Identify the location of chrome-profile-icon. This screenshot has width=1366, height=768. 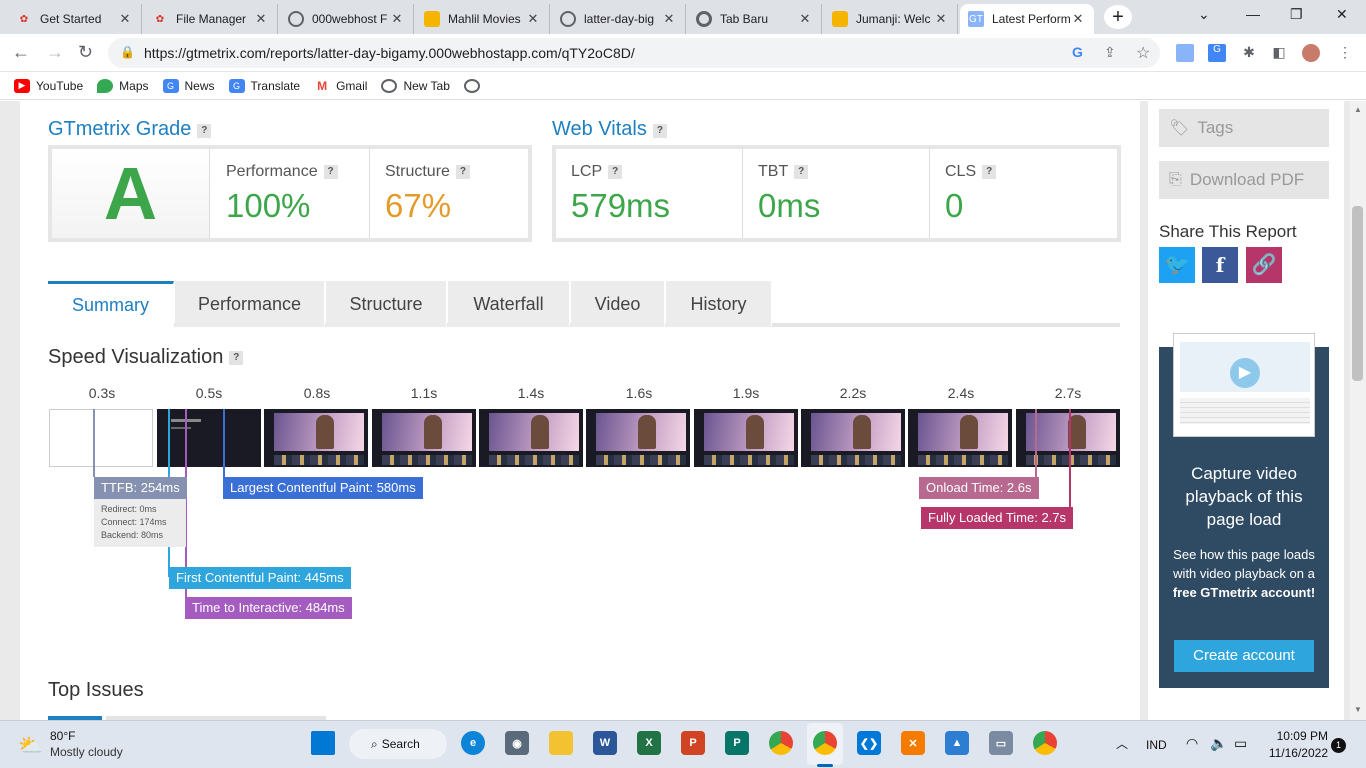
(1045, 743).